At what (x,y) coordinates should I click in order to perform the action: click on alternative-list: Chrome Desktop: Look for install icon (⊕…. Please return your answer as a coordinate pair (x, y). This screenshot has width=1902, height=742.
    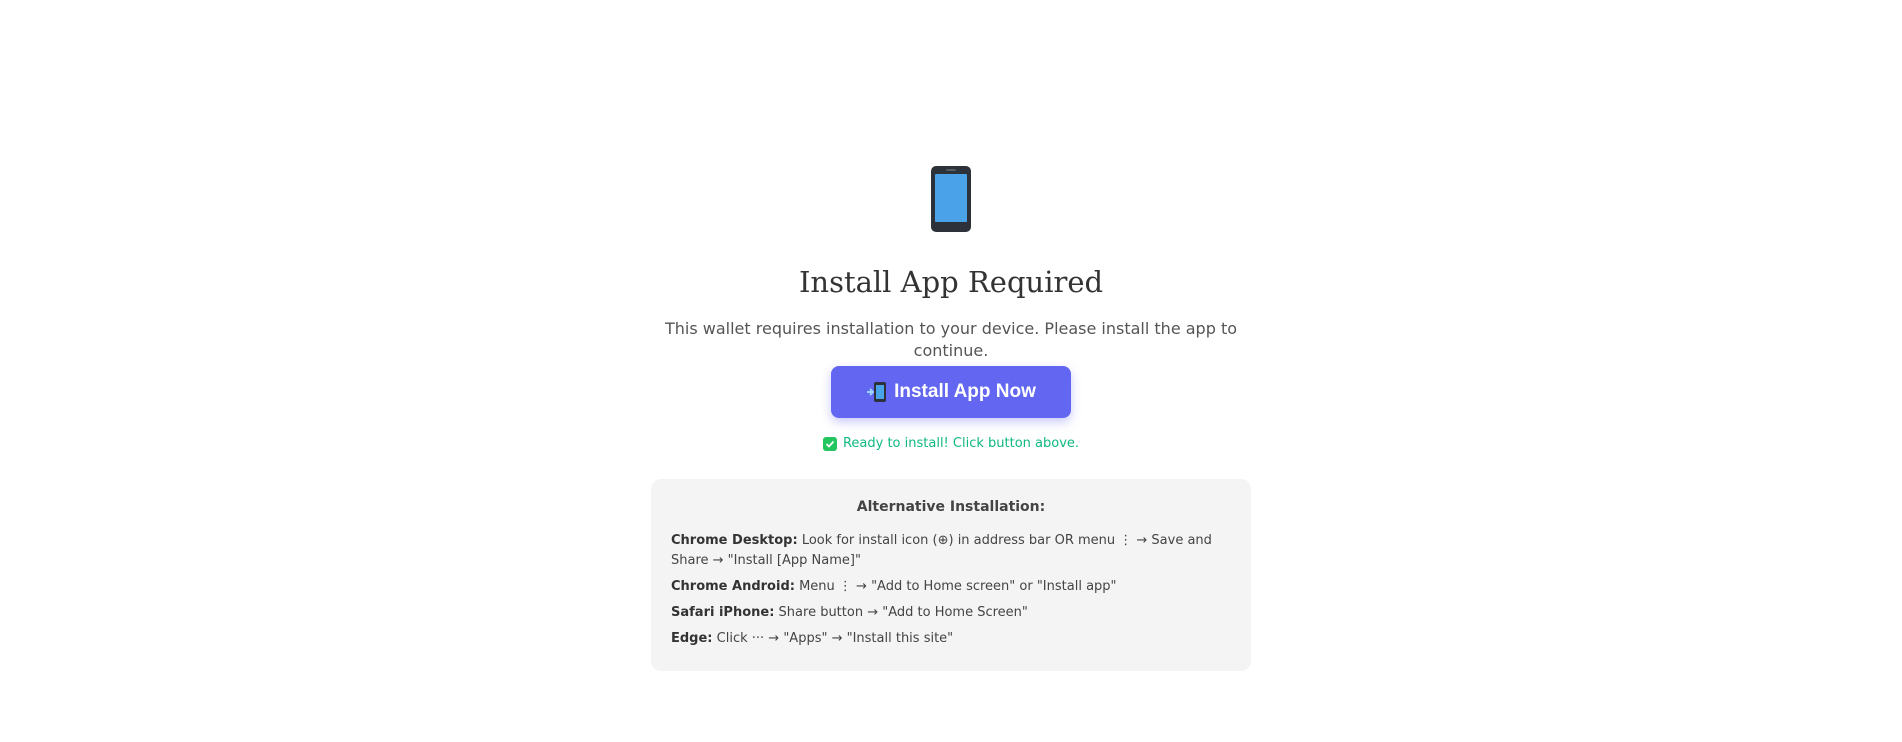
    Looking at the image, I should click on (953, 593).